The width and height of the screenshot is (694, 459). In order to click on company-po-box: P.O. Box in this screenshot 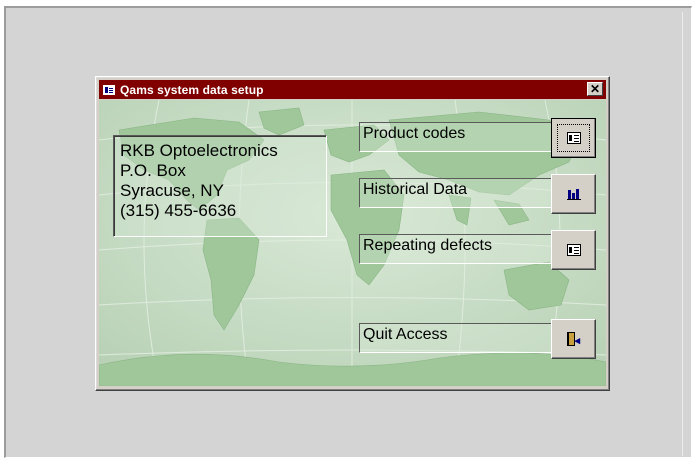, I will do `click(153, 170)`.